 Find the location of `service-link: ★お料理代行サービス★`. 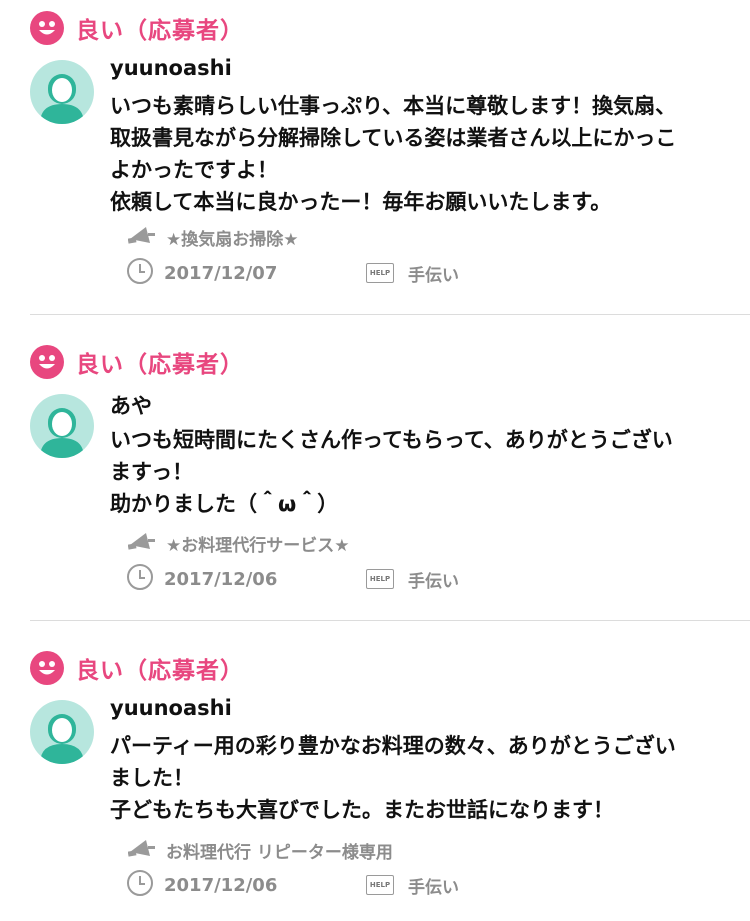

service-link: ★お料理代行サービス★ is located at coordinates (238, 543).